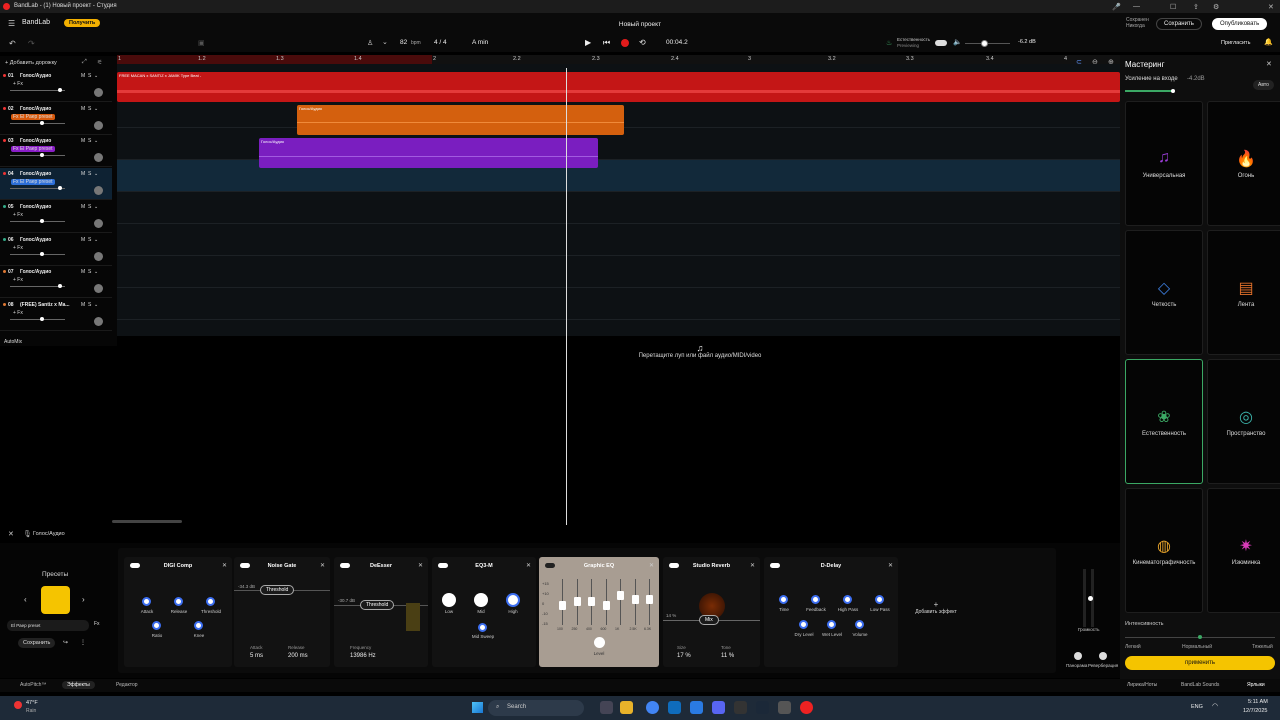 The image size is (1280, 720). Describe the element at coordinates (815, 599) in the screenshot. I see `feedback-knob` at that location.